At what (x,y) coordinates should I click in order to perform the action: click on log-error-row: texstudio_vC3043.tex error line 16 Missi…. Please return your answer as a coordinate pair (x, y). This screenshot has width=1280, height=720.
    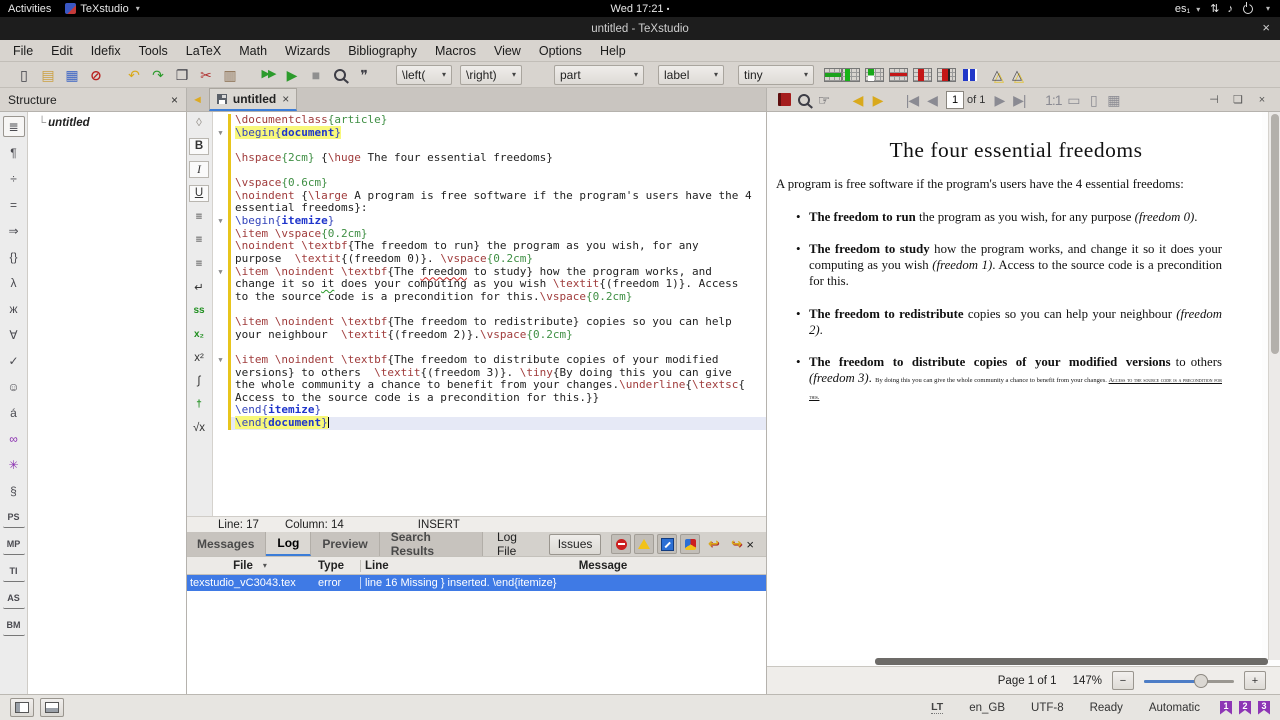
    Looking at the image, I should click on (476, 583).